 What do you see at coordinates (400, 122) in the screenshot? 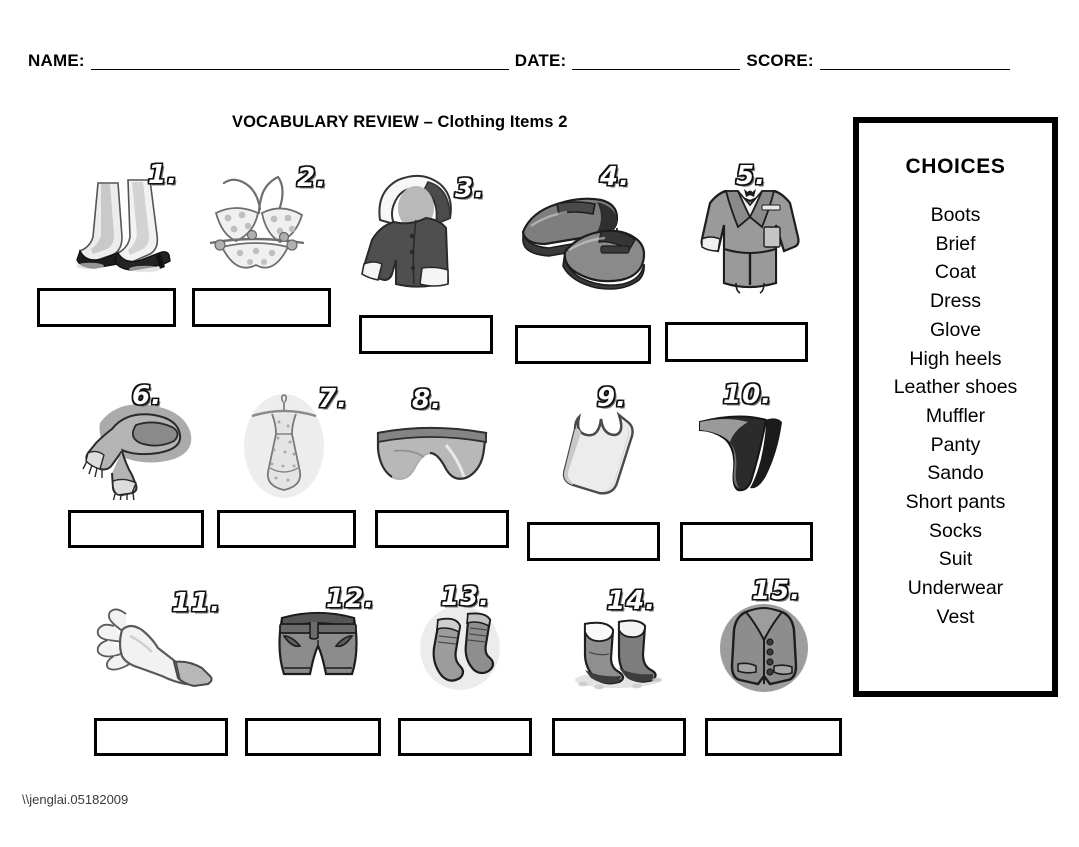
I see `page-title: VOCABULARY REVIEW – Clothing Items 2` at bounding box center [400, 122].